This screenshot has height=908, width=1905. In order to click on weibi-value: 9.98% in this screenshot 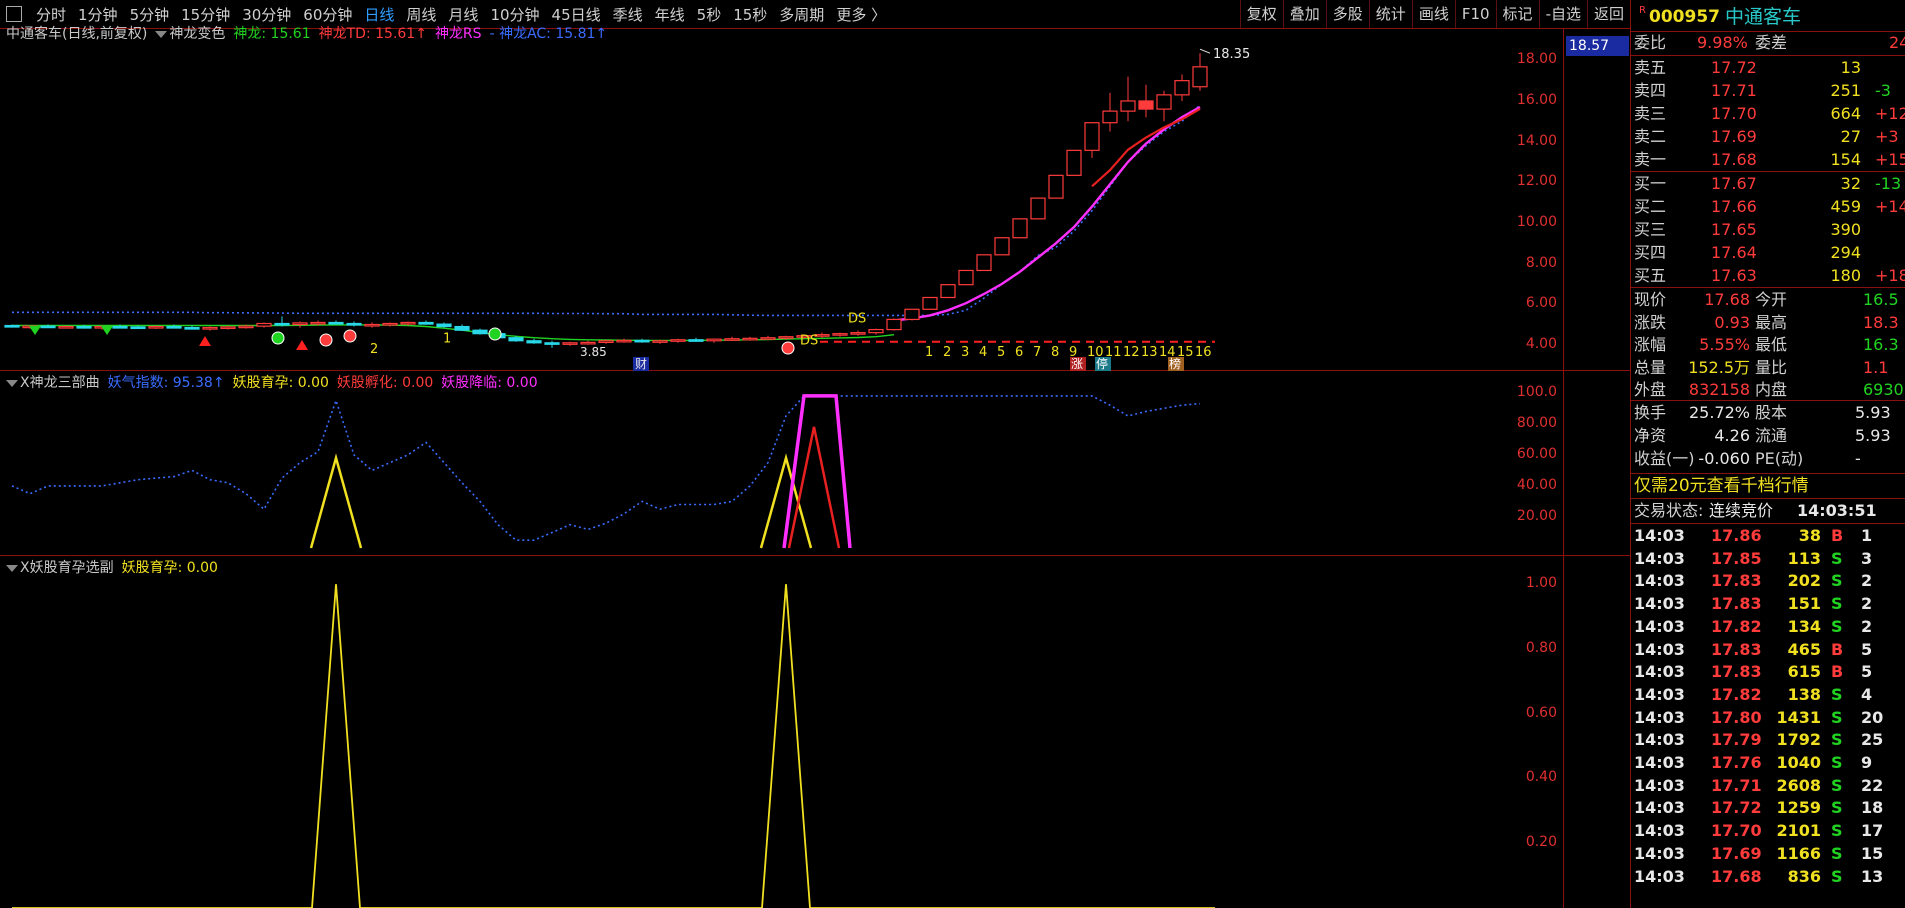, I will do `click(1722, 42)`.